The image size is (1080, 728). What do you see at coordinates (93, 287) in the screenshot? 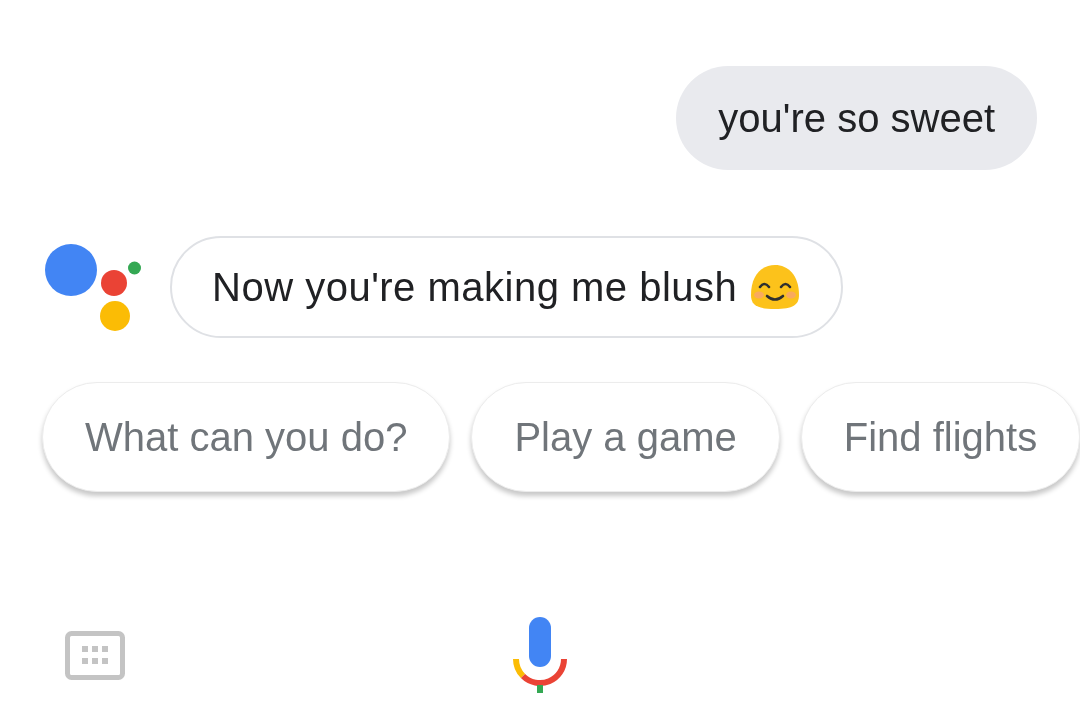
I see `assistant-logo-icon` at bounding box center [93, 287].